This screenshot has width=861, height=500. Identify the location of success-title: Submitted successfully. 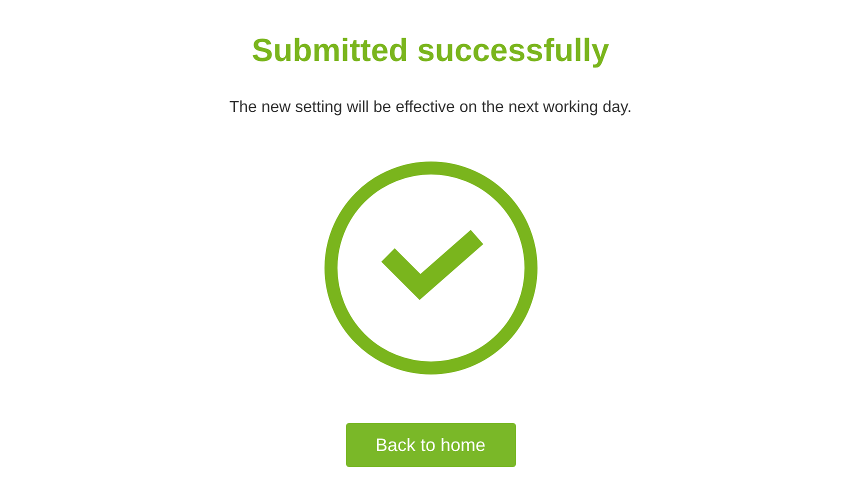
(431, 50).